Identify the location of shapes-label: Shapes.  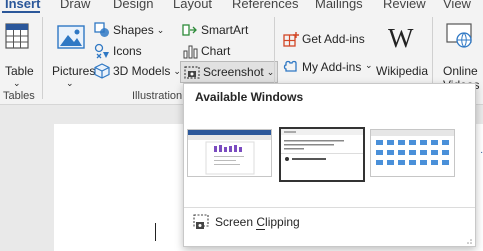
(133, 30).